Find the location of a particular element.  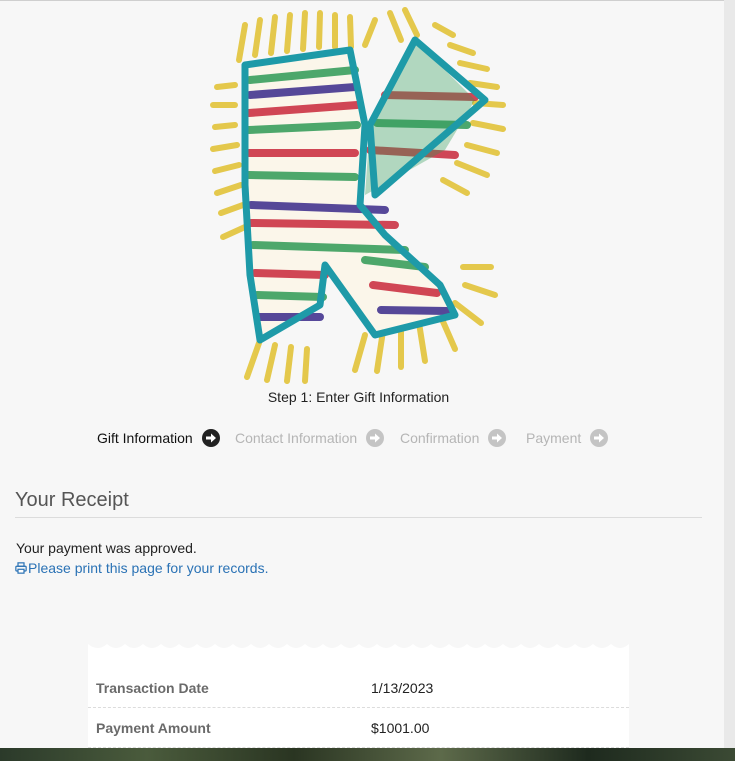

wizard-step-confirmation: Confirmation is located at coordinates (453, 438).